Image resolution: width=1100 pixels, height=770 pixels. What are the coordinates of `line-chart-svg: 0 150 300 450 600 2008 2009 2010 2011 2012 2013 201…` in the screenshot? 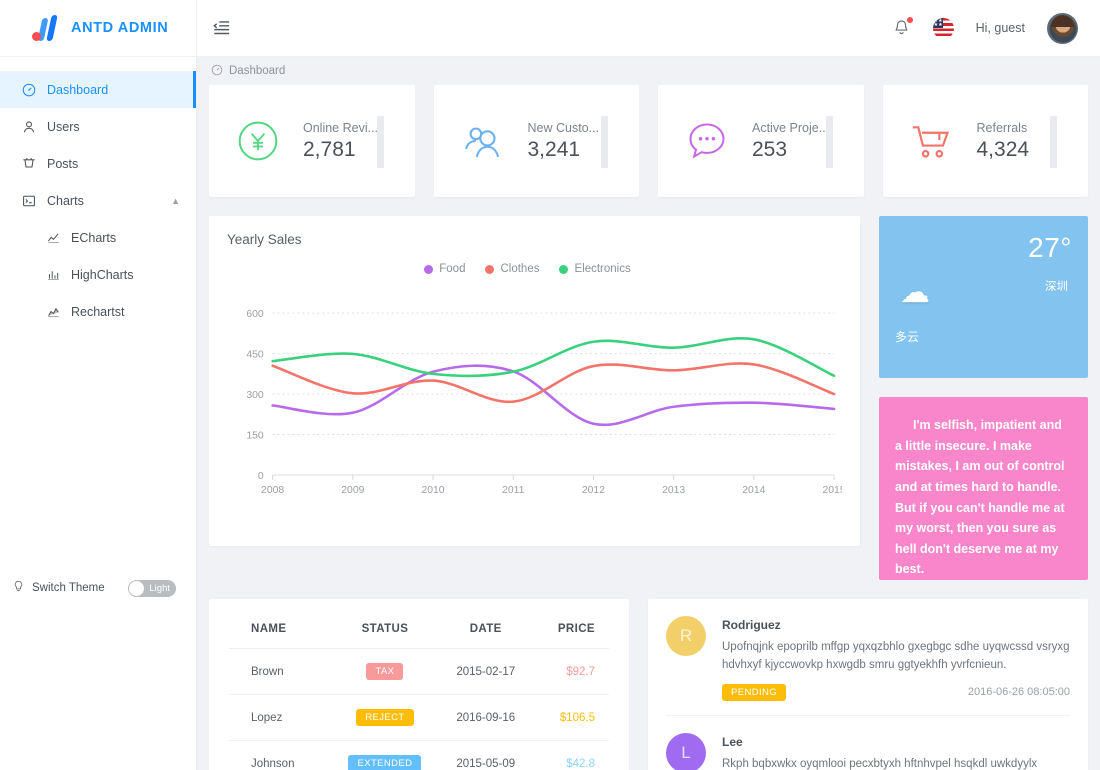 It's located at (544, 402).